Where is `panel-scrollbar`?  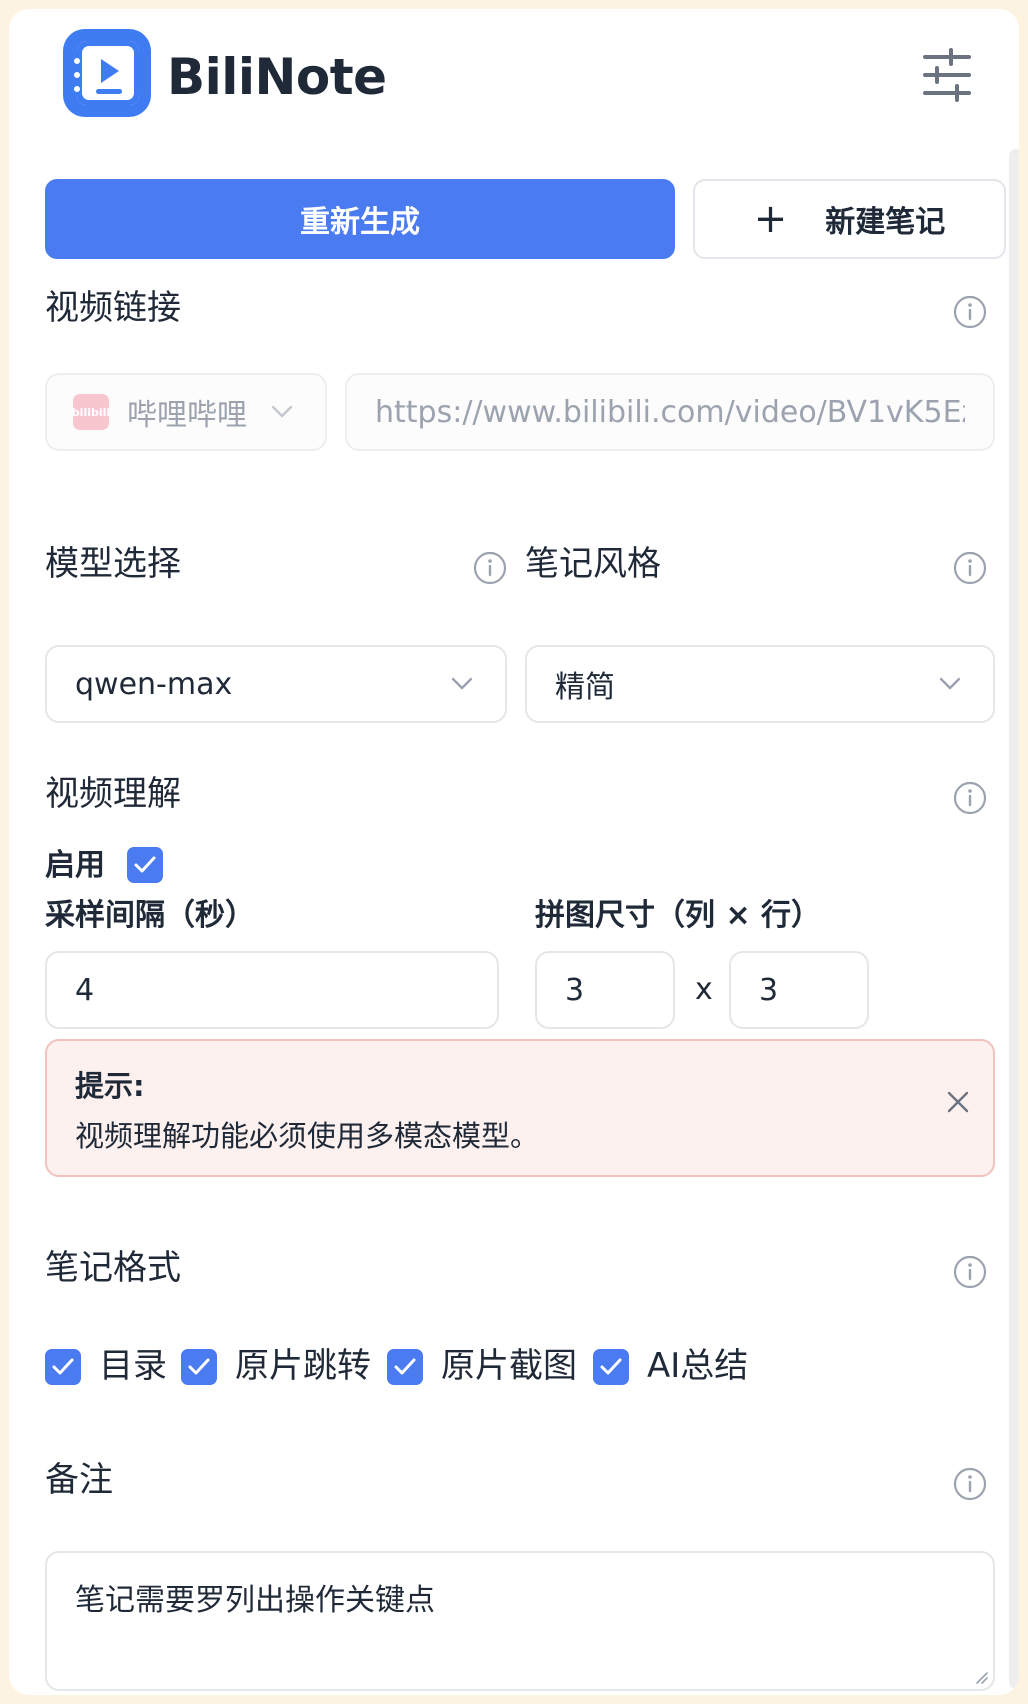
panel-scrollbar is located at coordinates (1014, 919).